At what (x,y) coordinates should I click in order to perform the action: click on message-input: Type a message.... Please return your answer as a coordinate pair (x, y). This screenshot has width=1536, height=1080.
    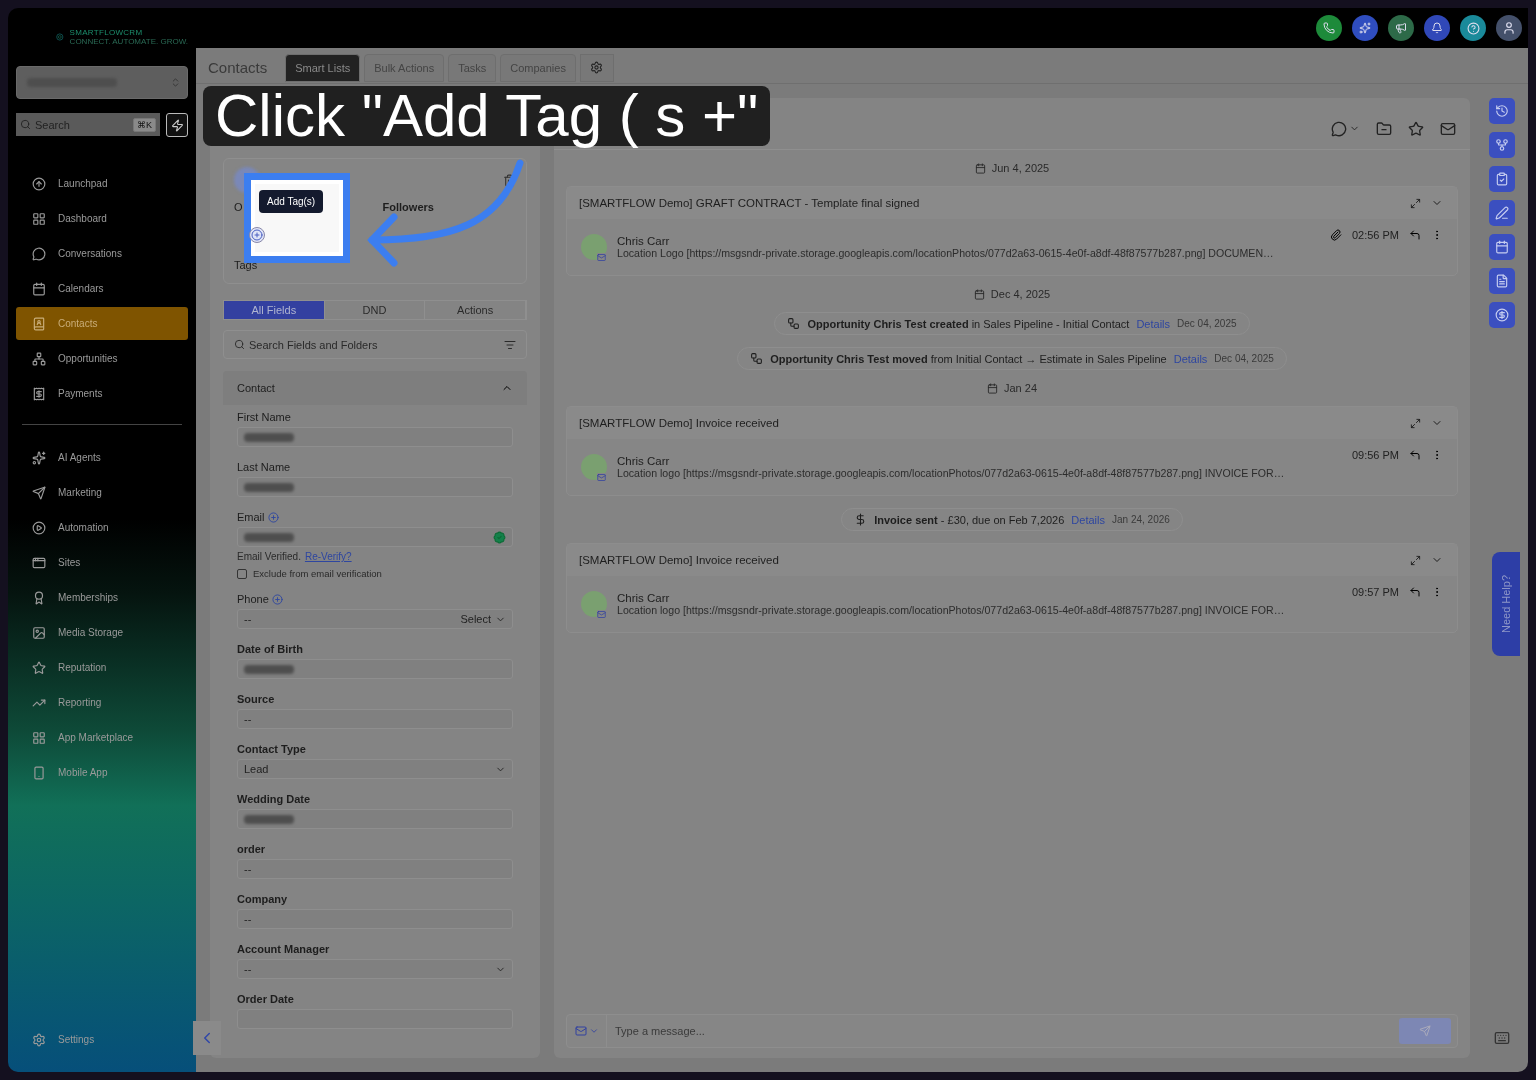
    Looking at the image, I should click on (1003, 1031).